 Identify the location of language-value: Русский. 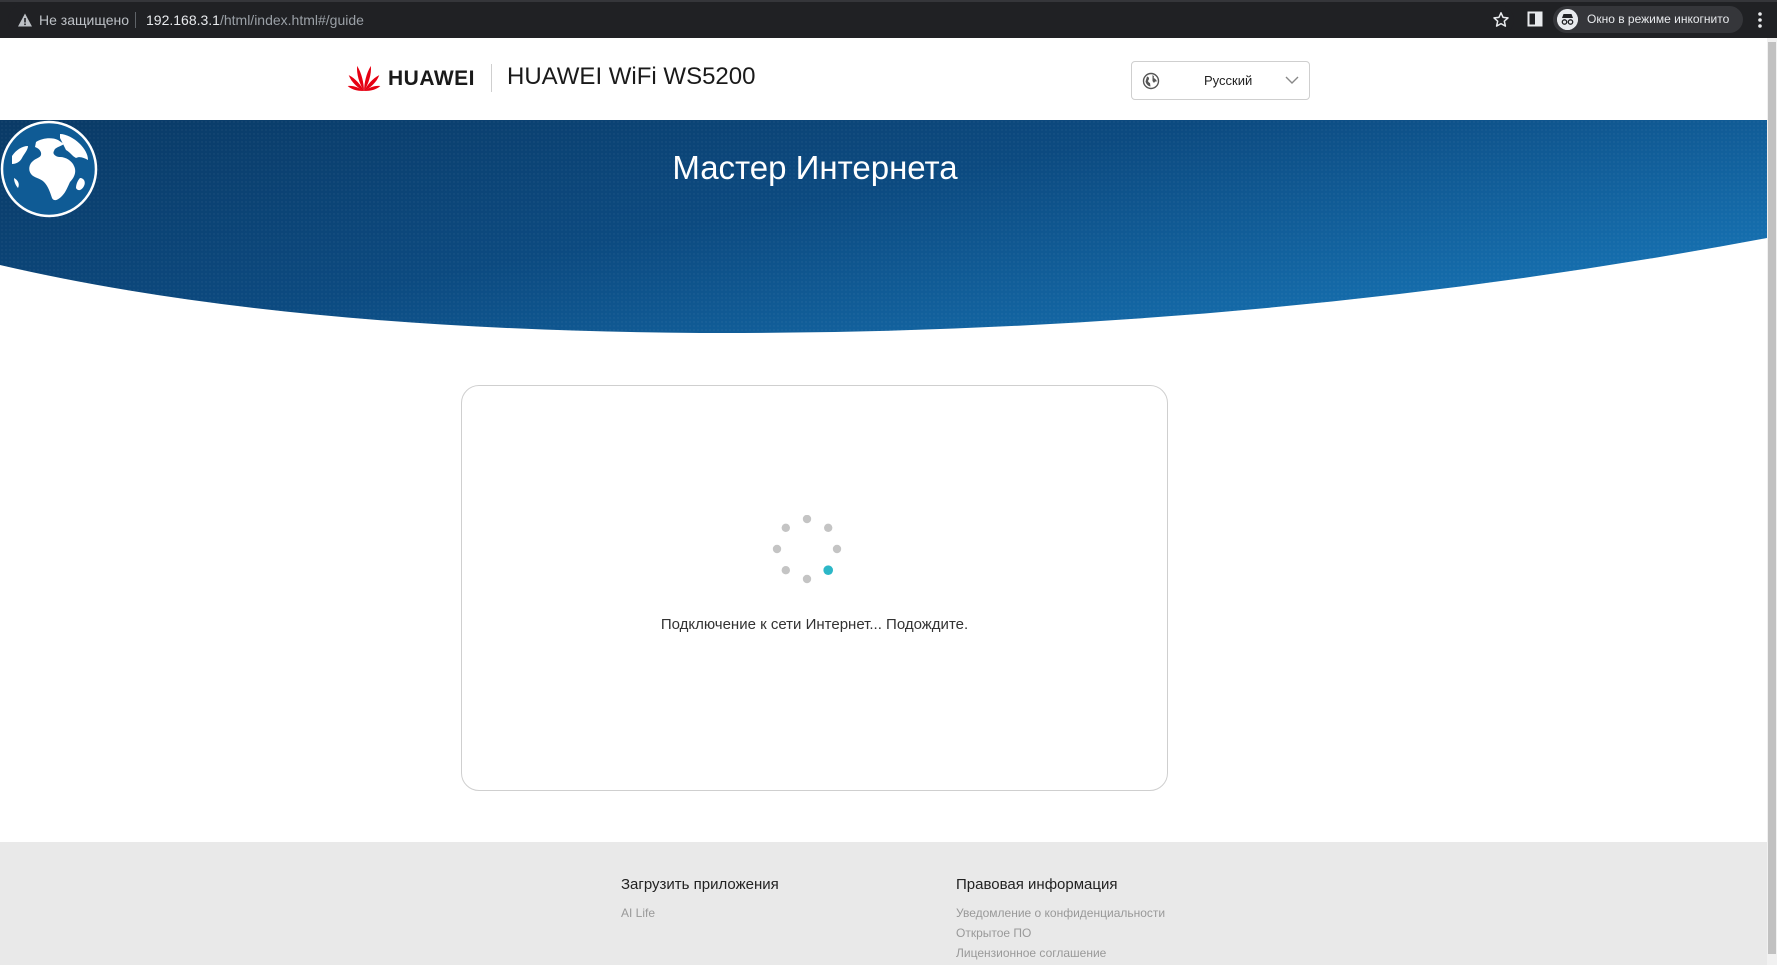
(1228, 80).